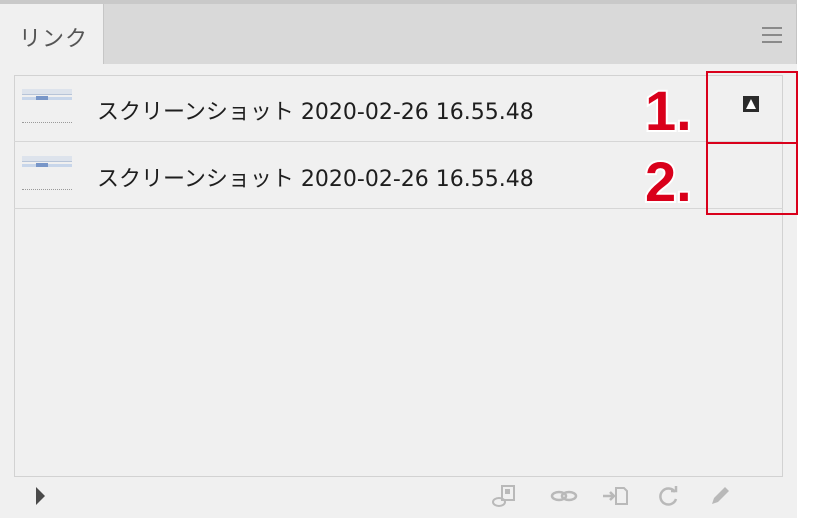  What do you see at coordinates (668, 496) in the screenshot?
I see `update-link-icon` at bounding box center [668, 496].